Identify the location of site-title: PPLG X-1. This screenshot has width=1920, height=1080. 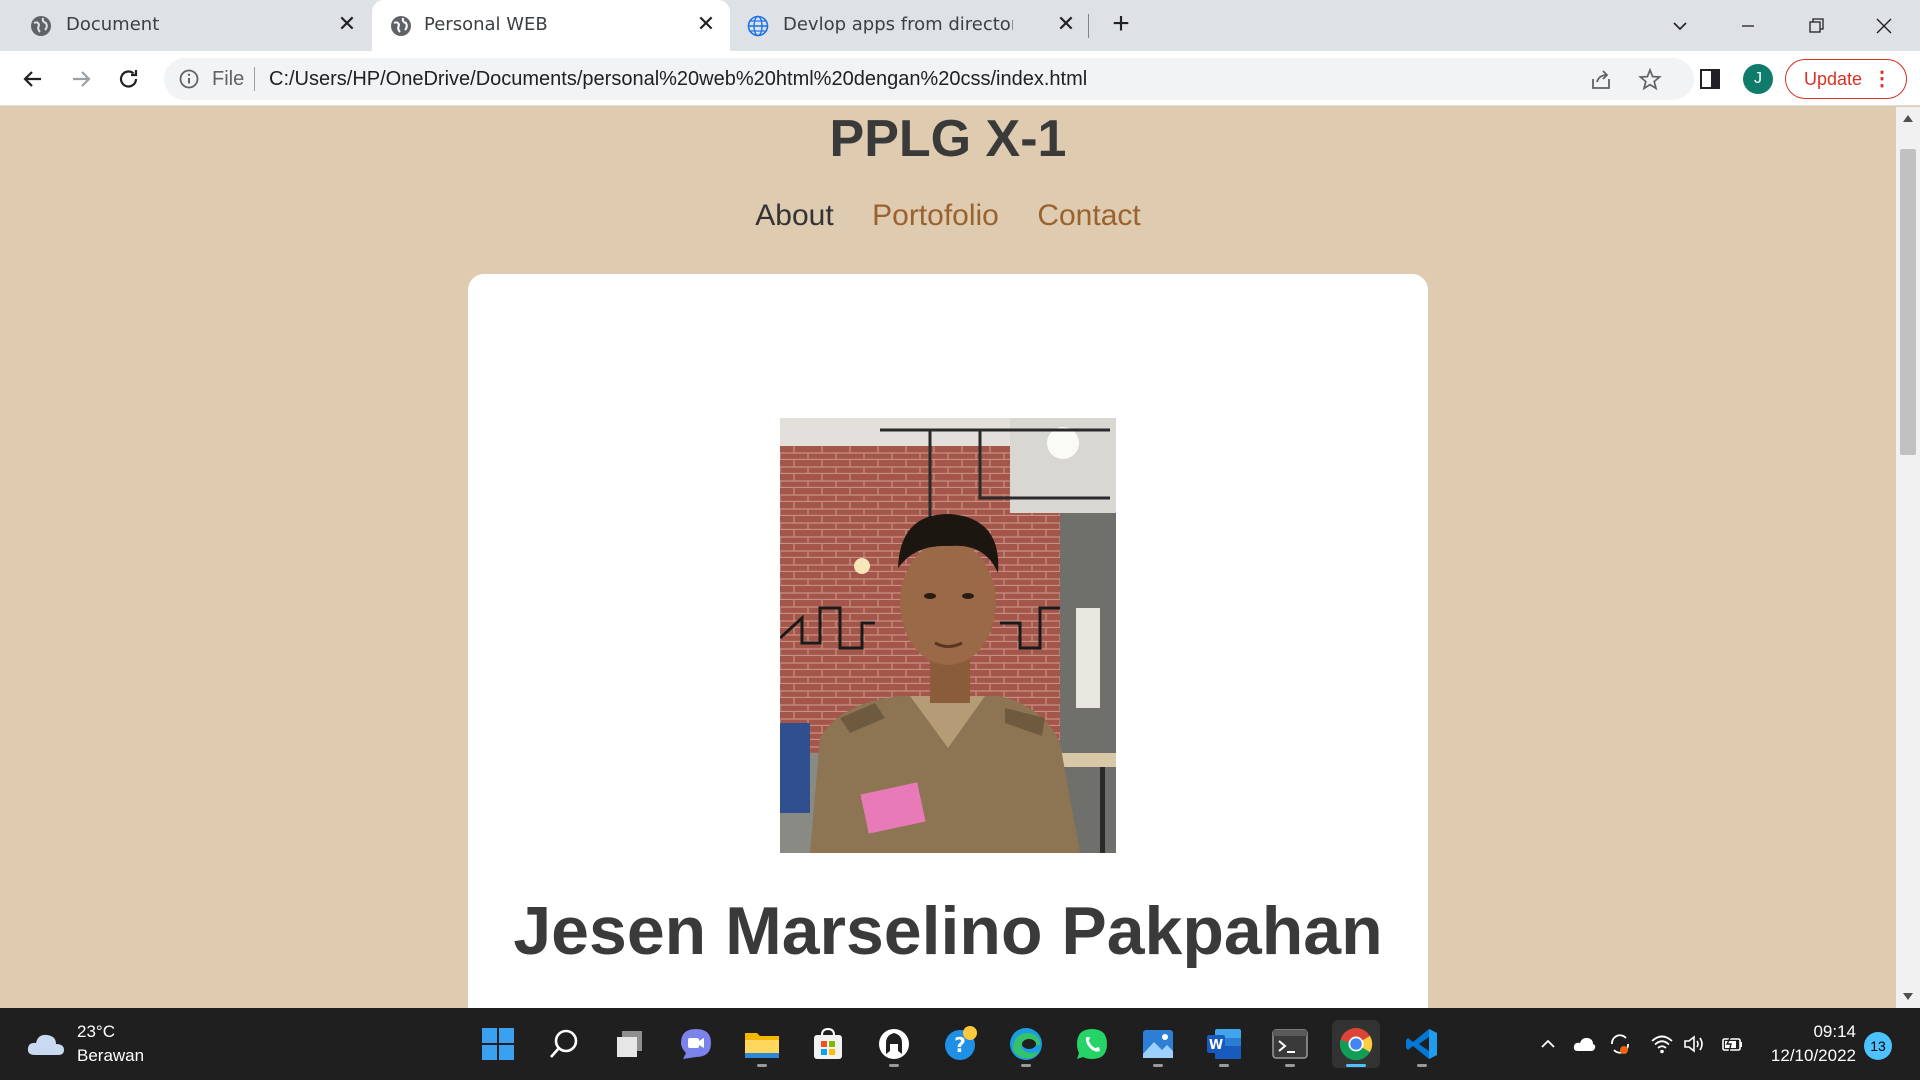
(948, 139).